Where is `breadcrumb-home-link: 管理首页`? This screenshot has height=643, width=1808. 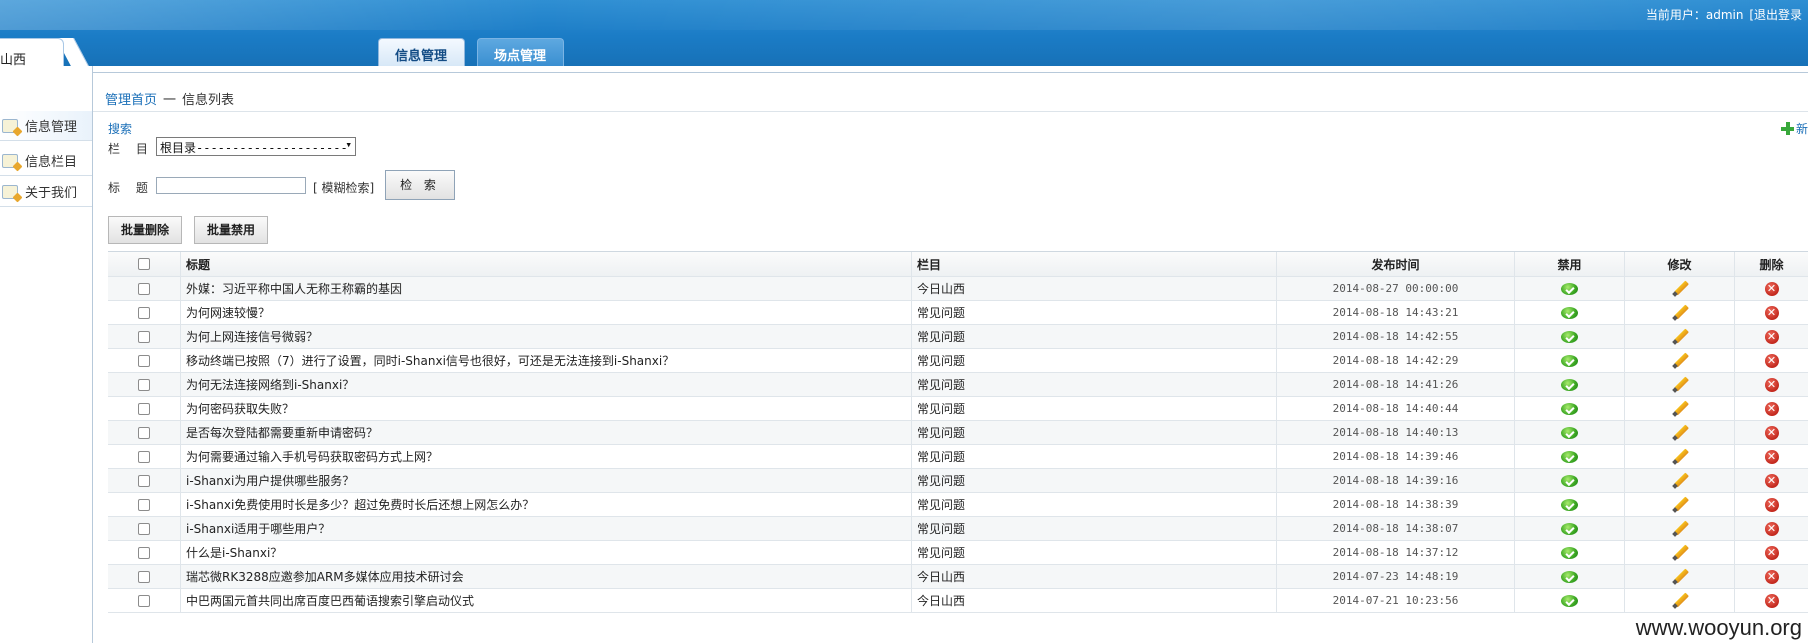
breadcrumb-home-link: 管理首页 is located at coordinates (131, 100).